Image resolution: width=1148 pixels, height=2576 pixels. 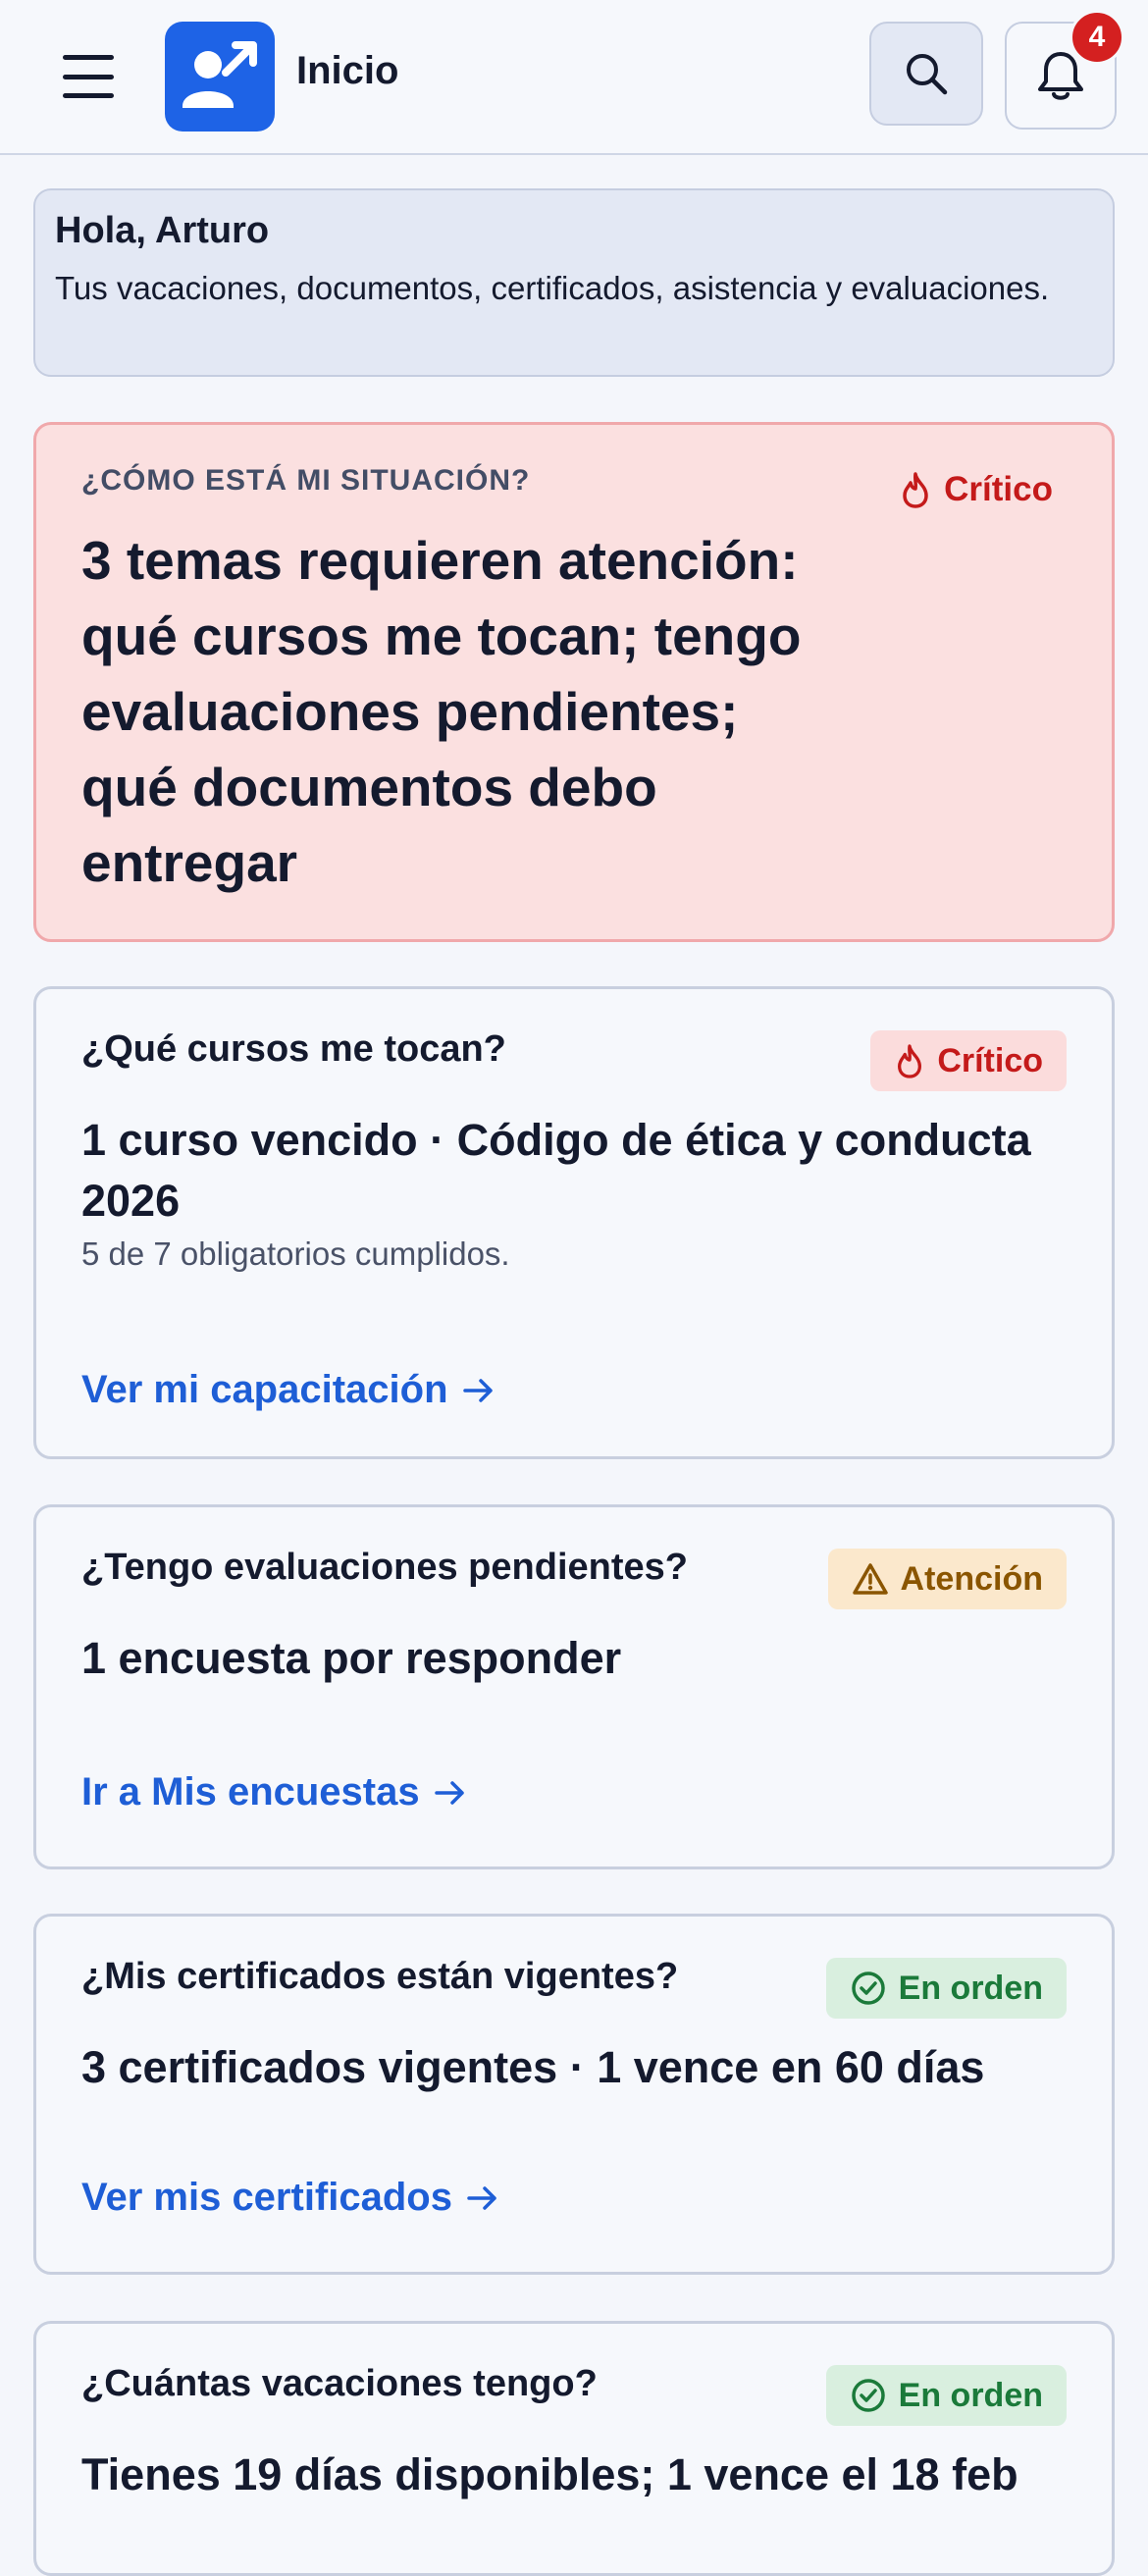 I want to click on search-icon, so click(x=927, y=74).